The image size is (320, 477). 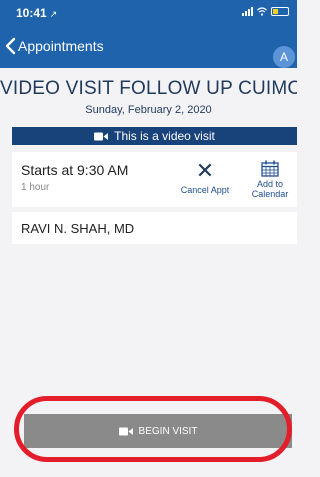 I want to click on wifi-icon, so click(x=262, y=11).